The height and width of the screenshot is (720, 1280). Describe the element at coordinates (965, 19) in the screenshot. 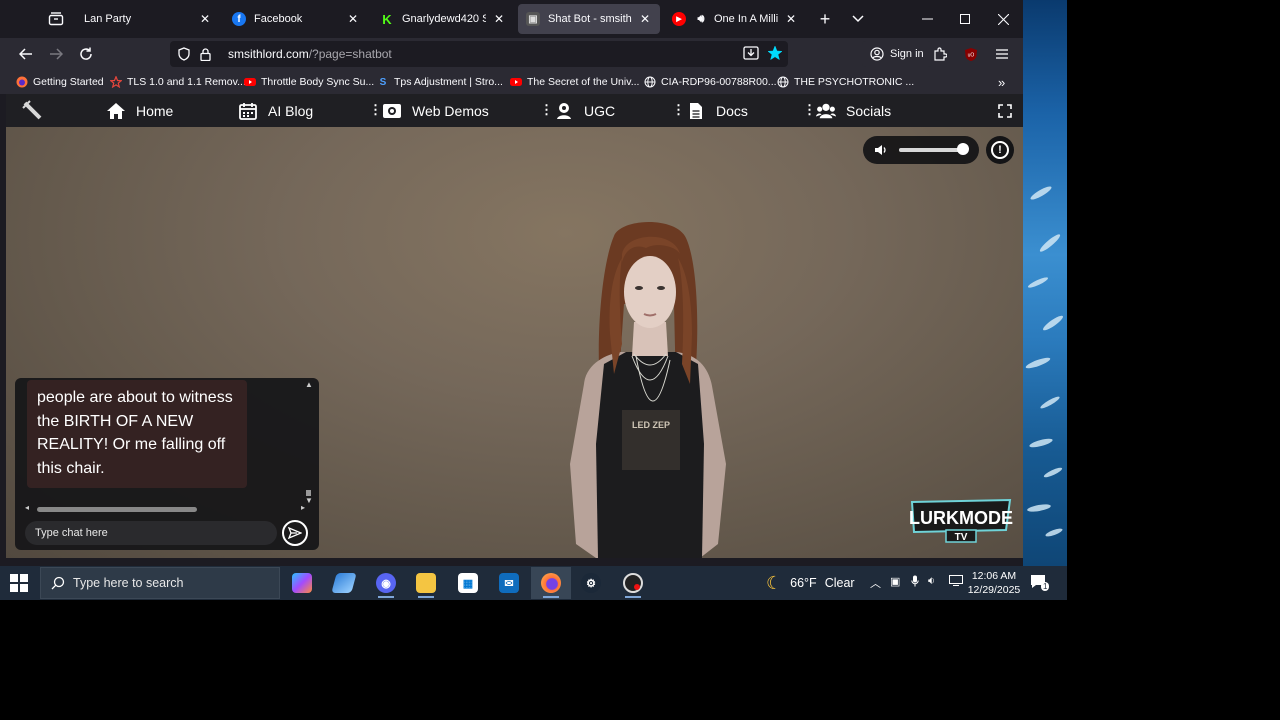

I see `maximize-icon` at that location.